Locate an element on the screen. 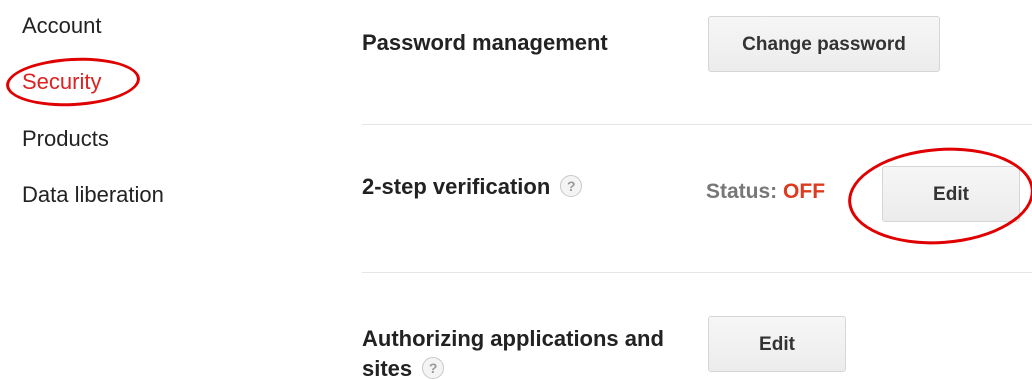 The height and width of the screenshot is (379, 1032). status-label: Status: is located at coordinates (742, 191).